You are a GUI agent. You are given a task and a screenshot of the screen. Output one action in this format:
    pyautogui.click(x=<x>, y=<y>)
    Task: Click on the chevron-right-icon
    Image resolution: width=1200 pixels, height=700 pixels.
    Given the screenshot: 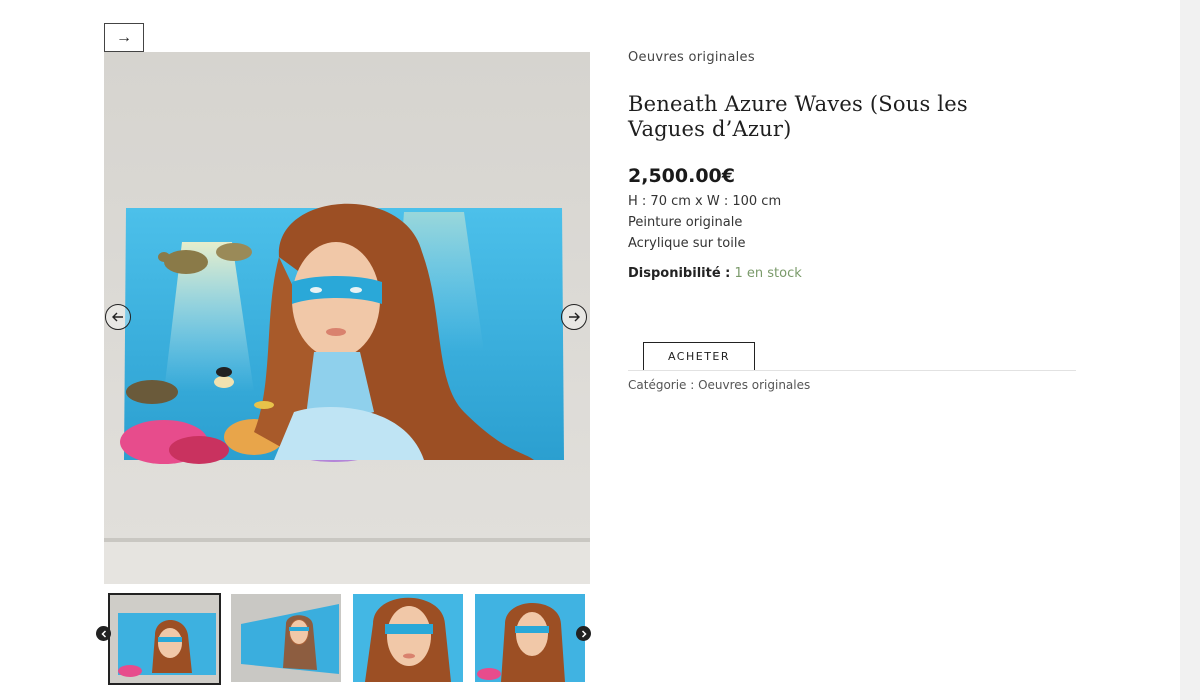 What is the action you would take?
    pyautogui.click(x=584, y=633)
    